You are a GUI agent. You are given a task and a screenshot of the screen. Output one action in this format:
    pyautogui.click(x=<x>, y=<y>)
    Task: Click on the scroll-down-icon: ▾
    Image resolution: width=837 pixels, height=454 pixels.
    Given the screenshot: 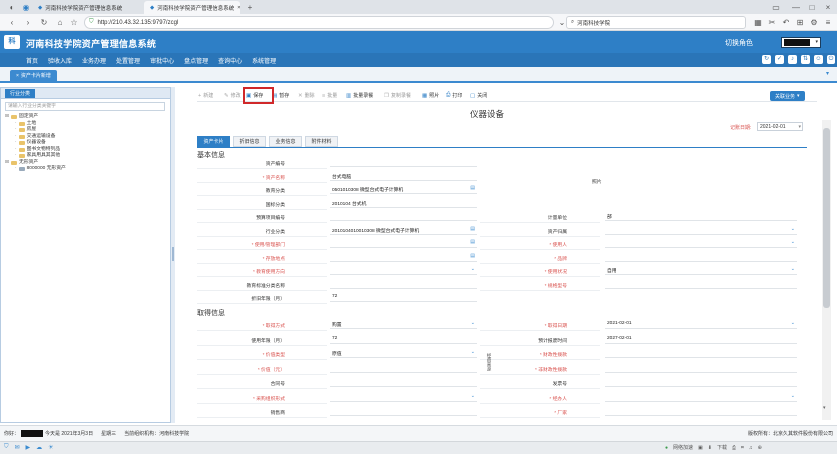 What is the action you would take?
    pyautogui.click(x=824, y=408)
    